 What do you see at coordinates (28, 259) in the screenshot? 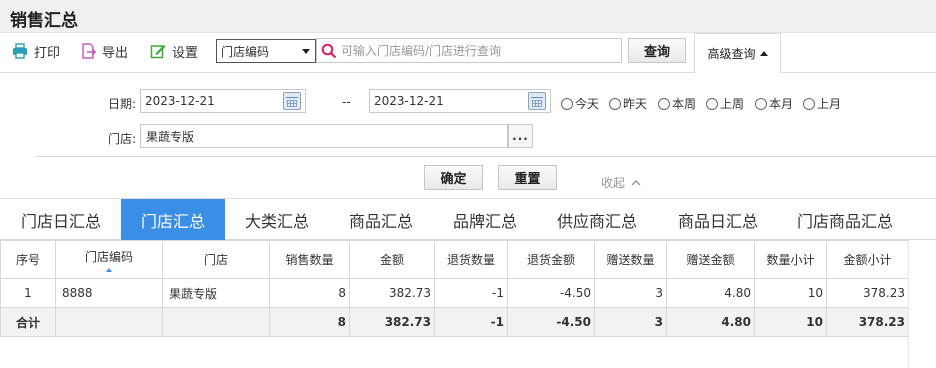
I see `column-header: 序号` at bounding box center [28, 259].